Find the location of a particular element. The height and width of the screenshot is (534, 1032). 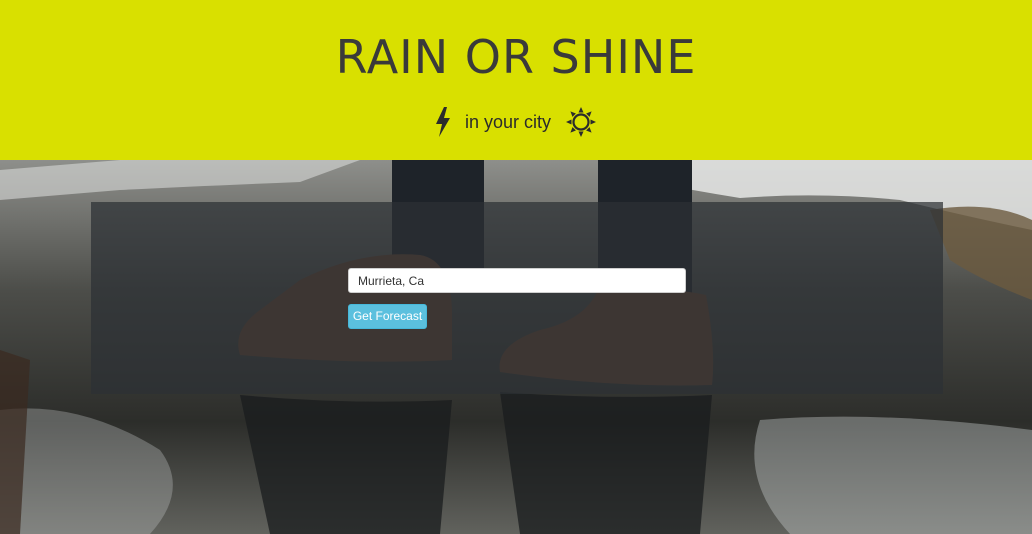

lightning-bolt-icon is located at coordinates (443, 122).